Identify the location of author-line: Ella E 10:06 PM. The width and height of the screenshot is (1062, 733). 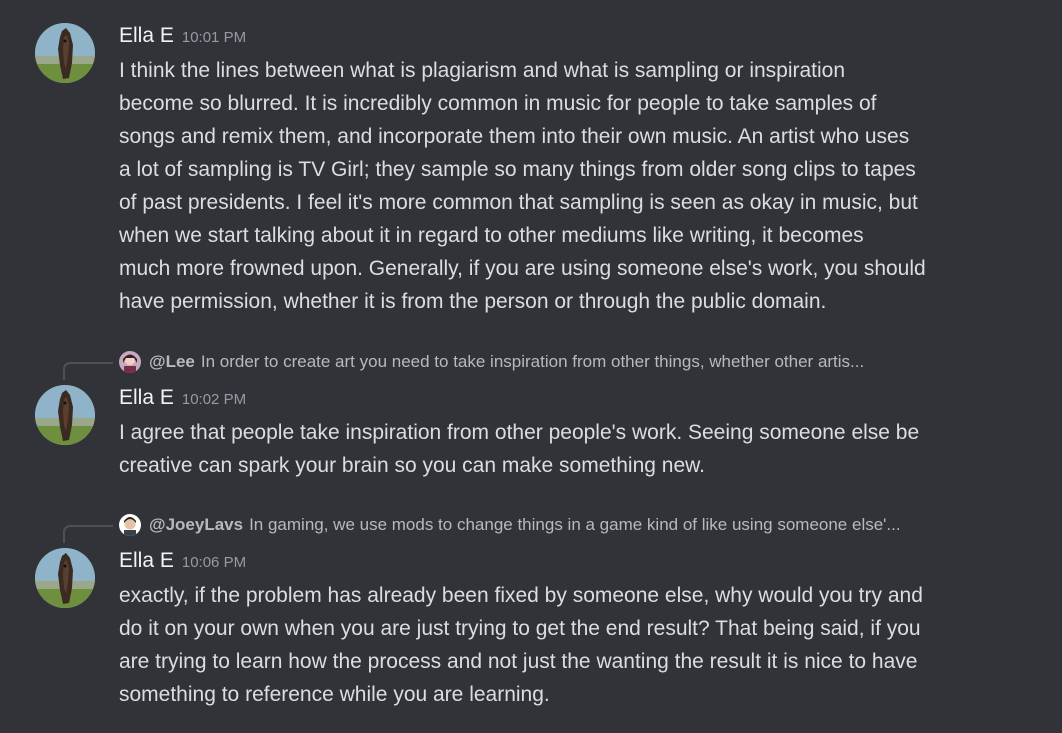
(182, 562).